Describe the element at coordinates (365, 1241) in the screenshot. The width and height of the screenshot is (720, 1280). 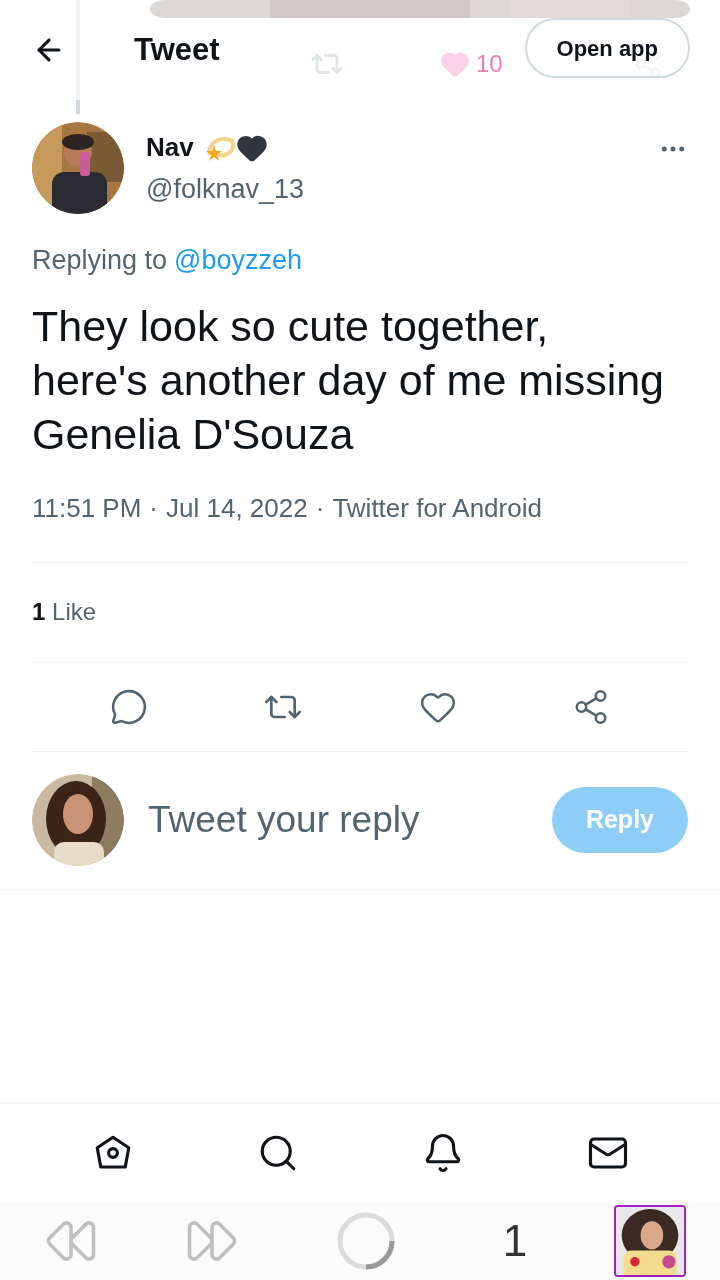
I see `loading-icon` at that location.